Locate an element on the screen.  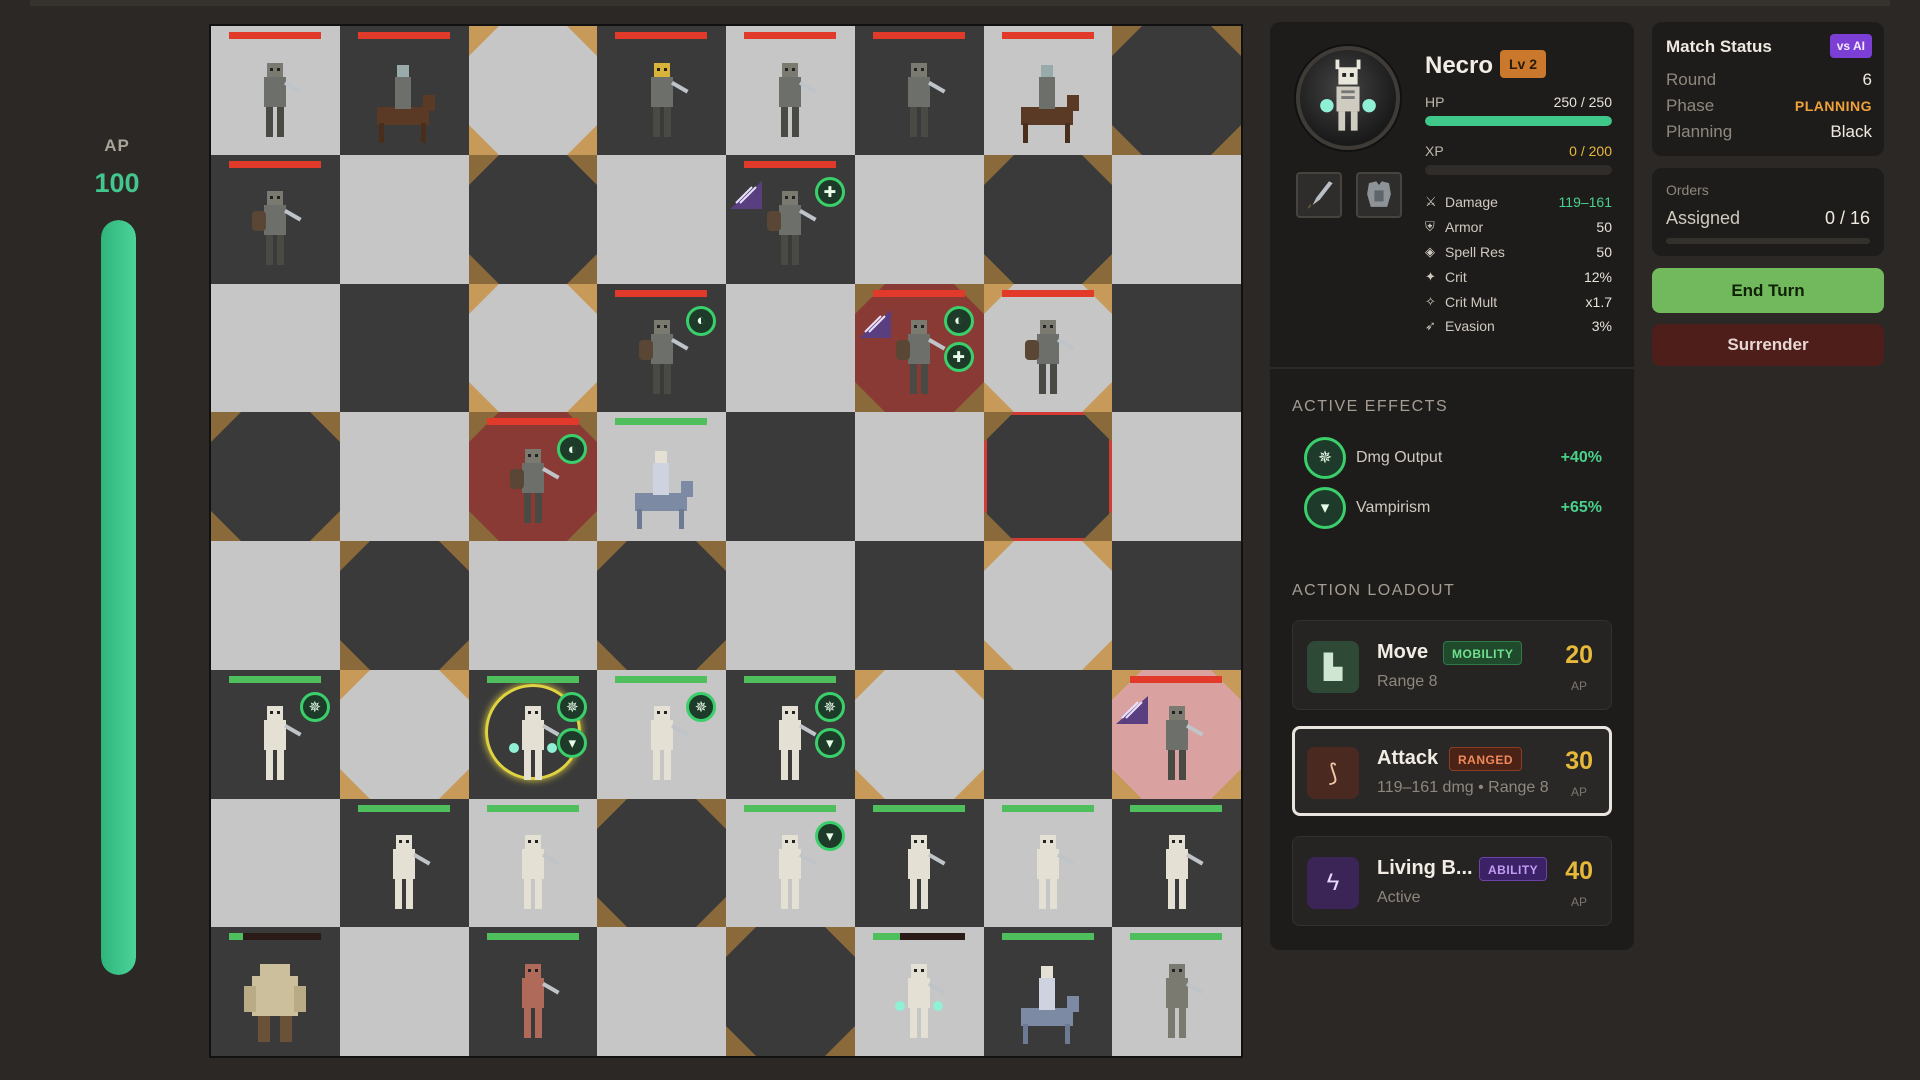
demon-unit is located at coordinates (533, 1002).